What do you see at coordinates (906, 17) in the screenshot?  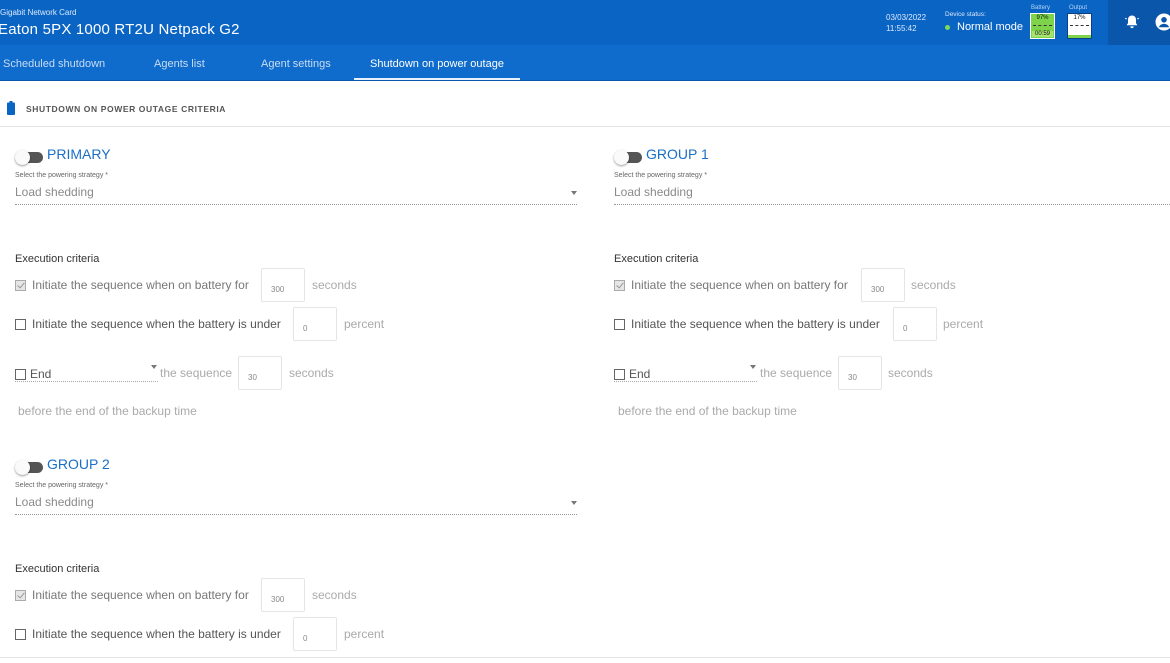 I see `current-date: 03/03/2022` at bounding box center [906, 17].